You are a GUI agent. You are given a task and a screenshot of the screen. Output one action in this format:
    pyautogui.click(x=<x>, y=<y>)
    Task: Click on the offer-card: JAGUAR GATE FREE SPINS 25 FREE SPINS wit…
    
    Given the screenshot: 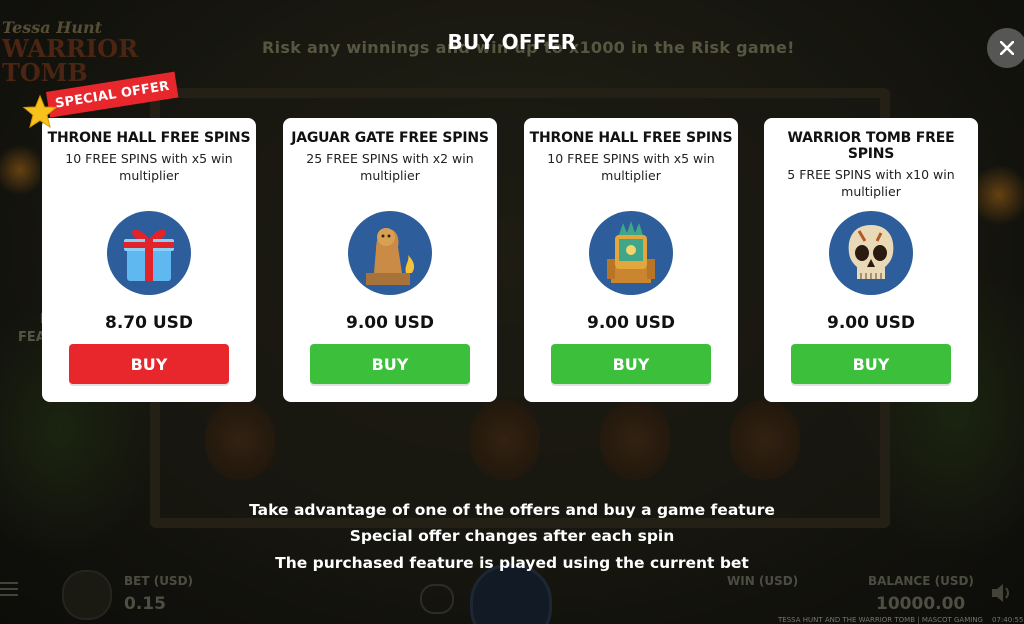 What is the action you would take?
    pyautogui.click(x=390, y=260)
    